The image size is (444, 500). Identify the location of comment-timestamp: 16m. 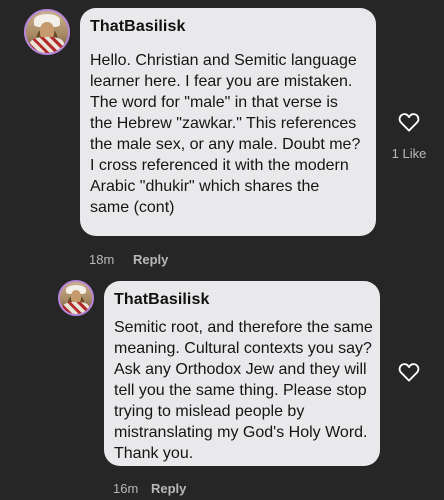
(126, 488).